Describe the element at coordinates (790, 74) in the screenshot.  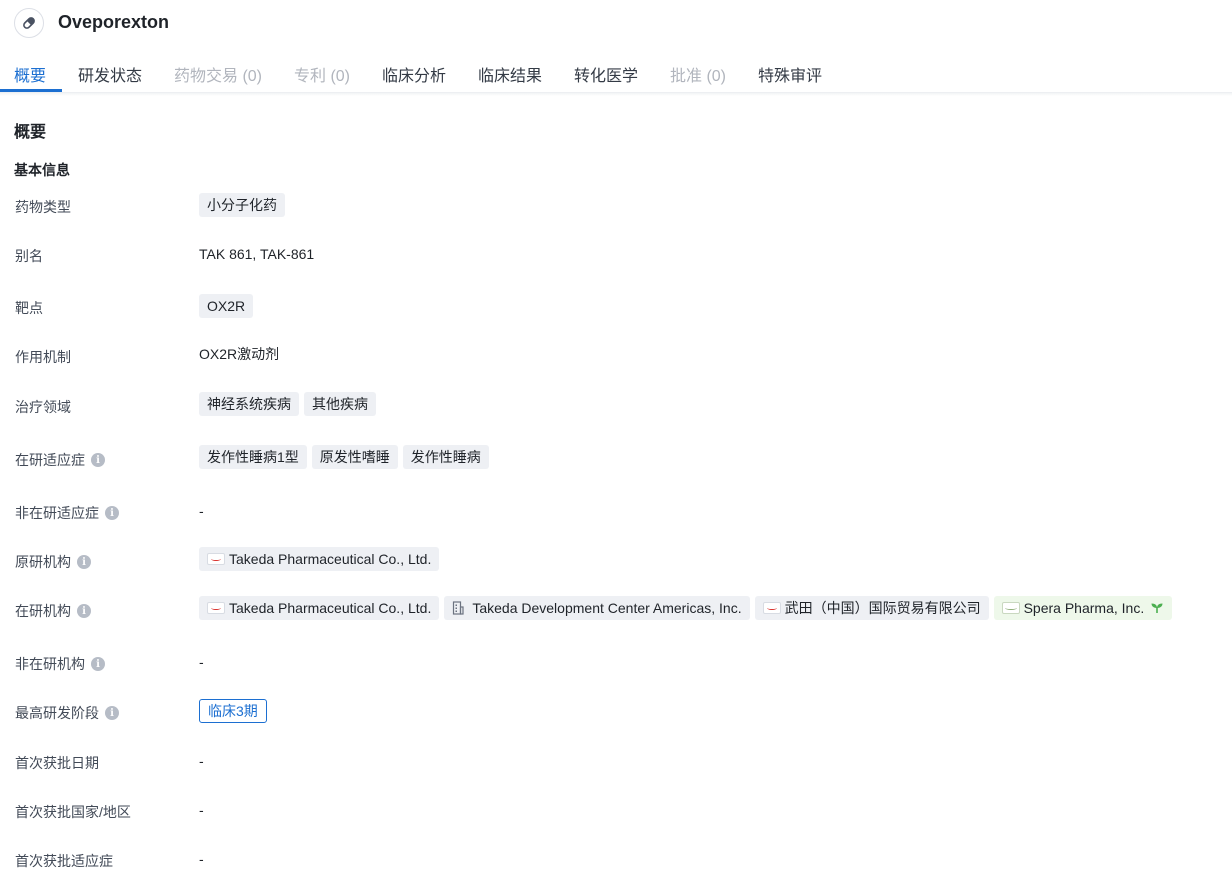
I see `tab-special-review: 特殊审评` at that location.